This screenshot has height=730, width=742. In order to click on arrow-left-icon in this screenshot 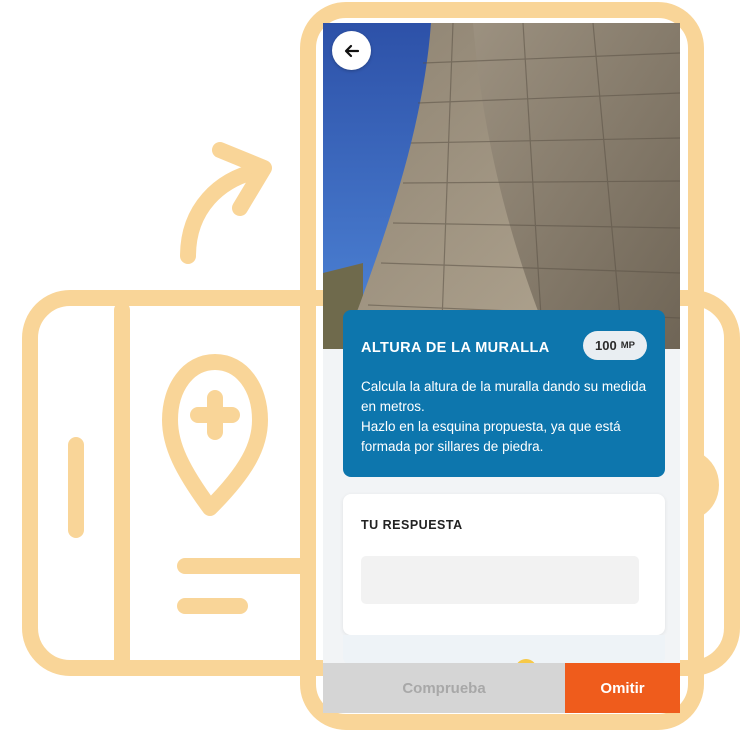, I will do `click(351, 50)`.